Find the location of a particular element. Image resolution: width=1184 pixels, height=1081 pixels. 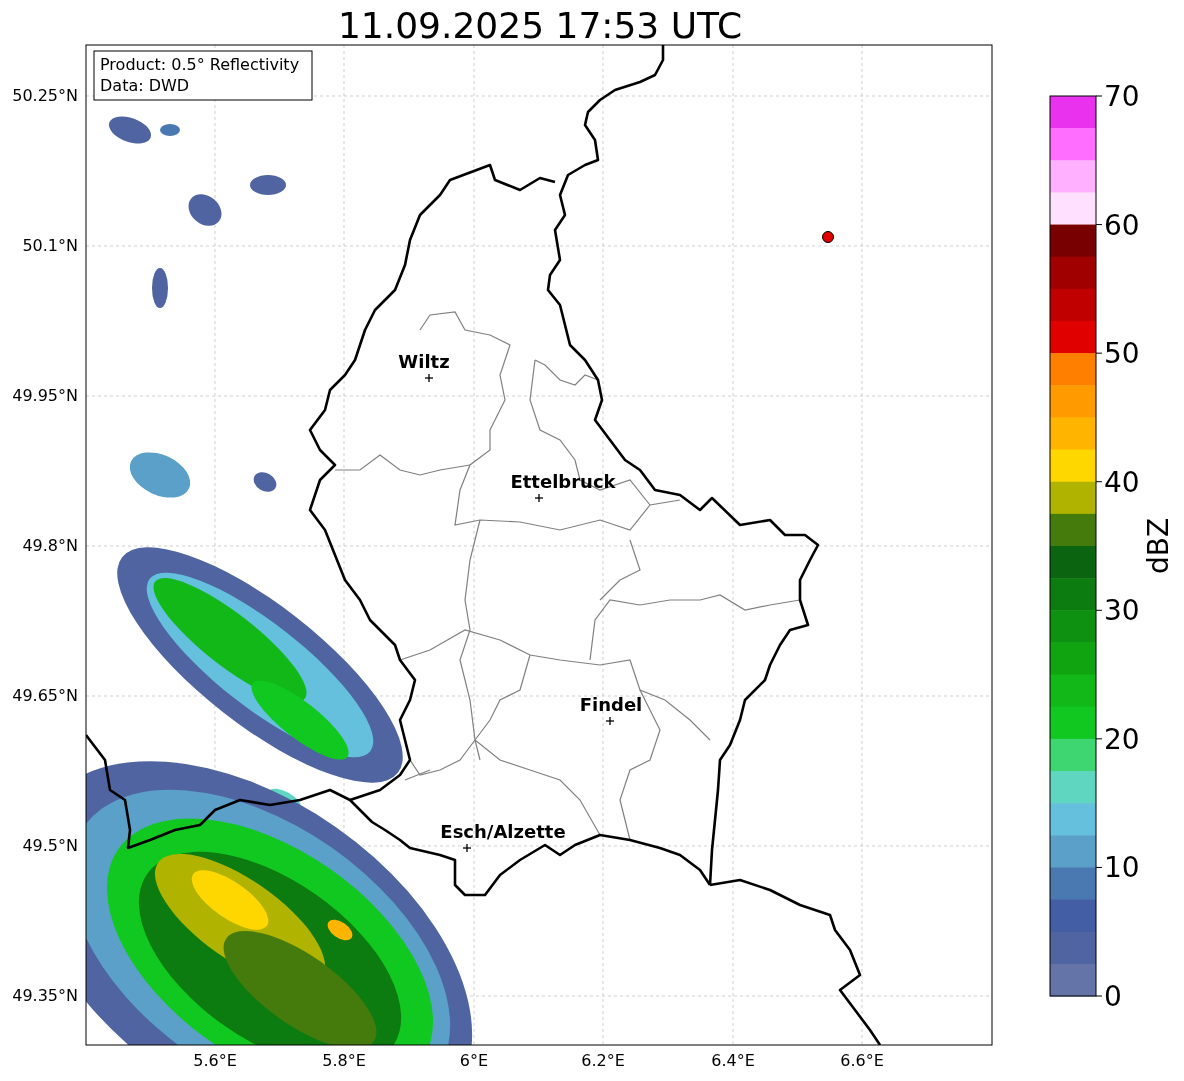

axis-tick-label: 49.35°N is located at coordinates (45, 995).